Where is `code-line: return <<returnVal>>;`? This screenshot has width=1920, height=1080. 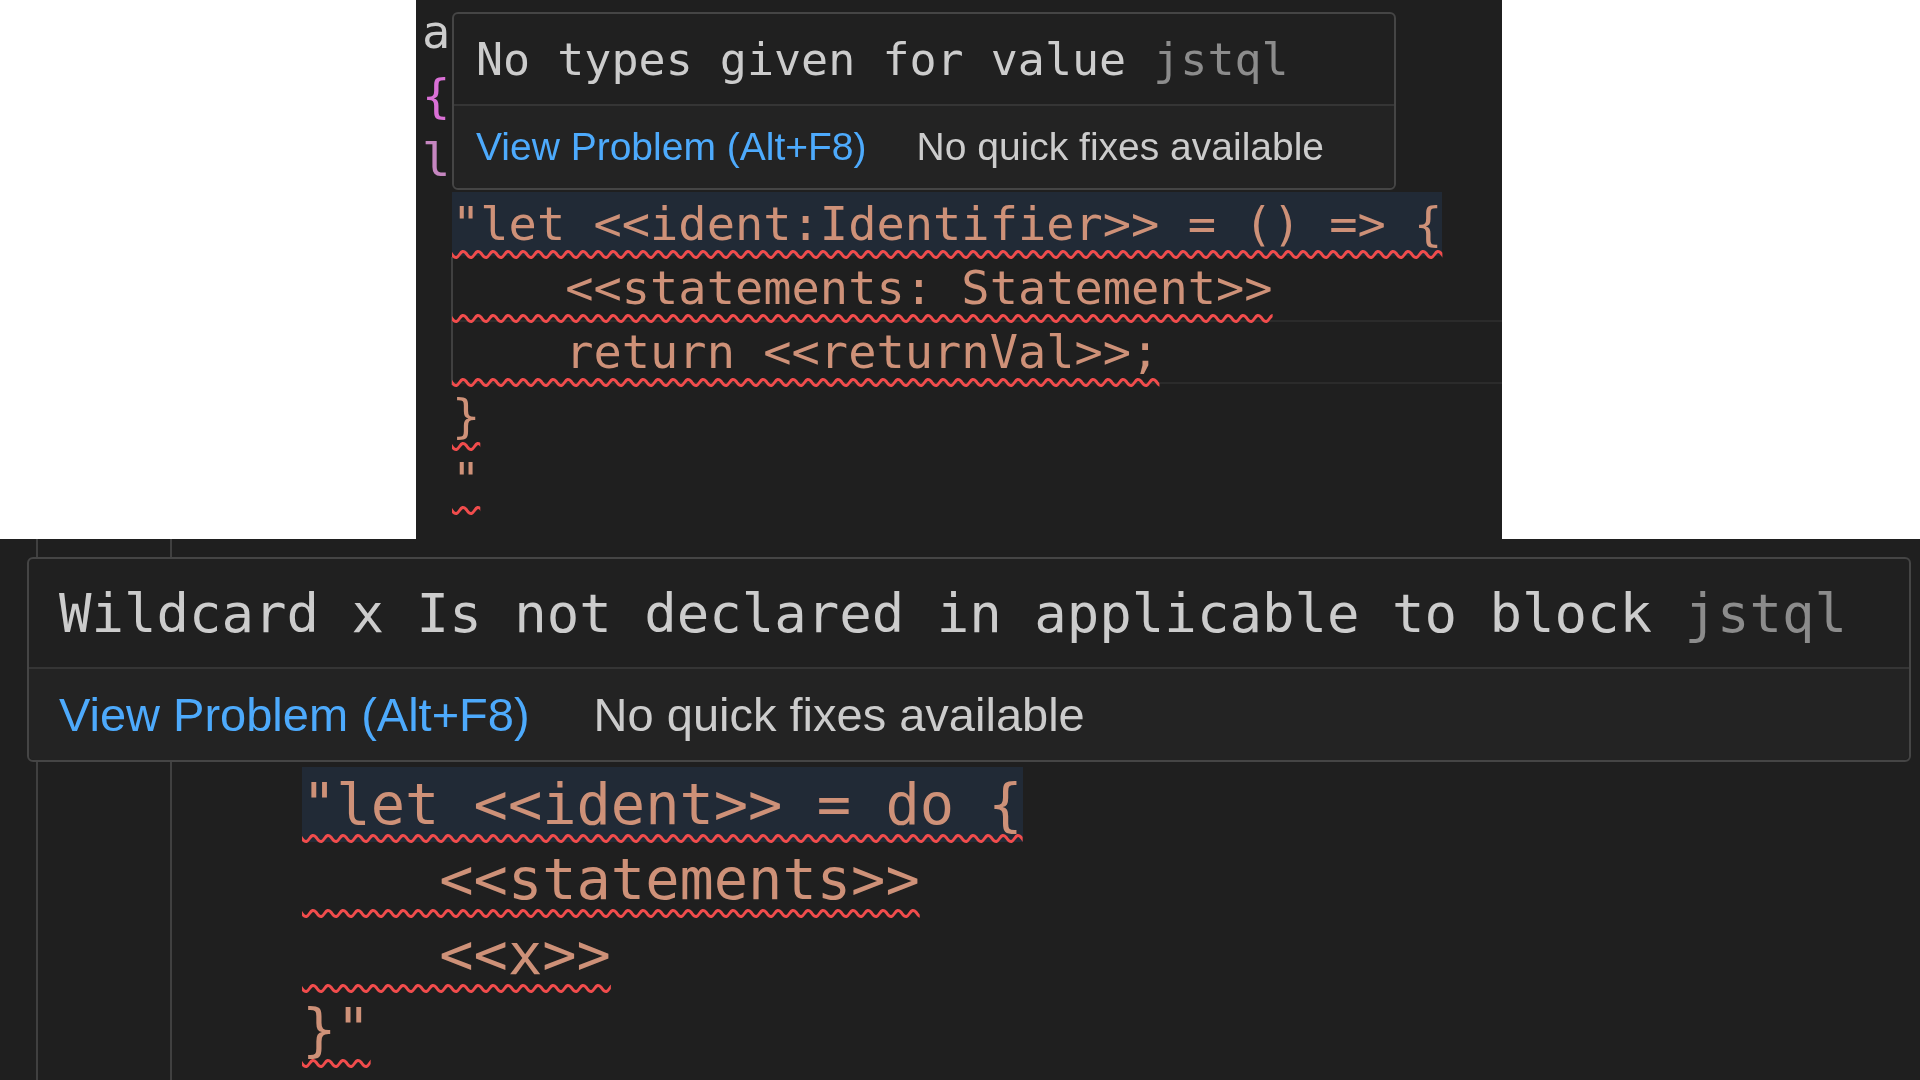 code-line: return <<returnVal>>; is located at coordinates (862, 352).